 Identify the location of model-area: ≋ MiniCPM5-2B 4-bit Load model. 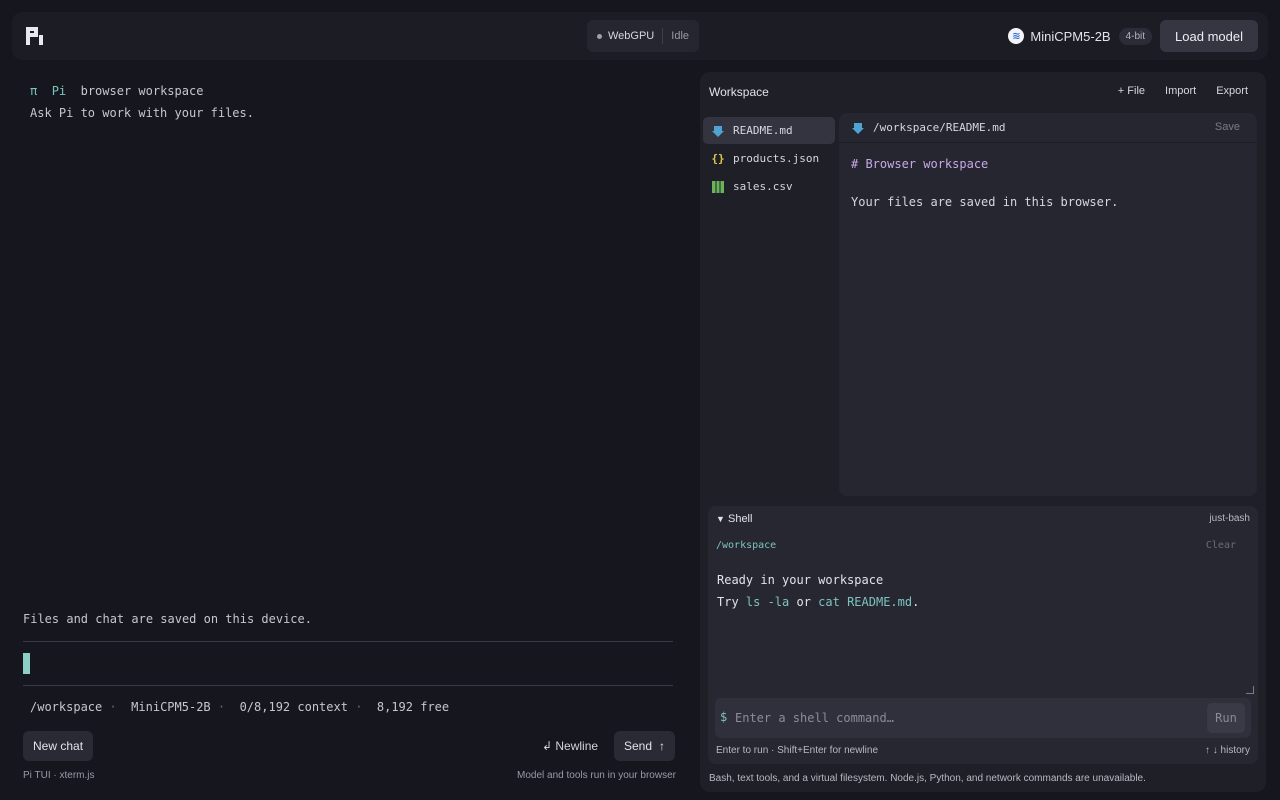
(1133, 36).